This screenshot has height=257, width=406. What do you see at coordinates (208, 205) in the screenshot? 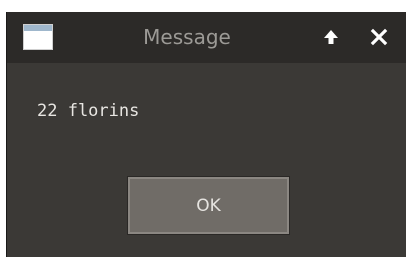
I see `ok-button: OK` at bounding box center [208, 205].